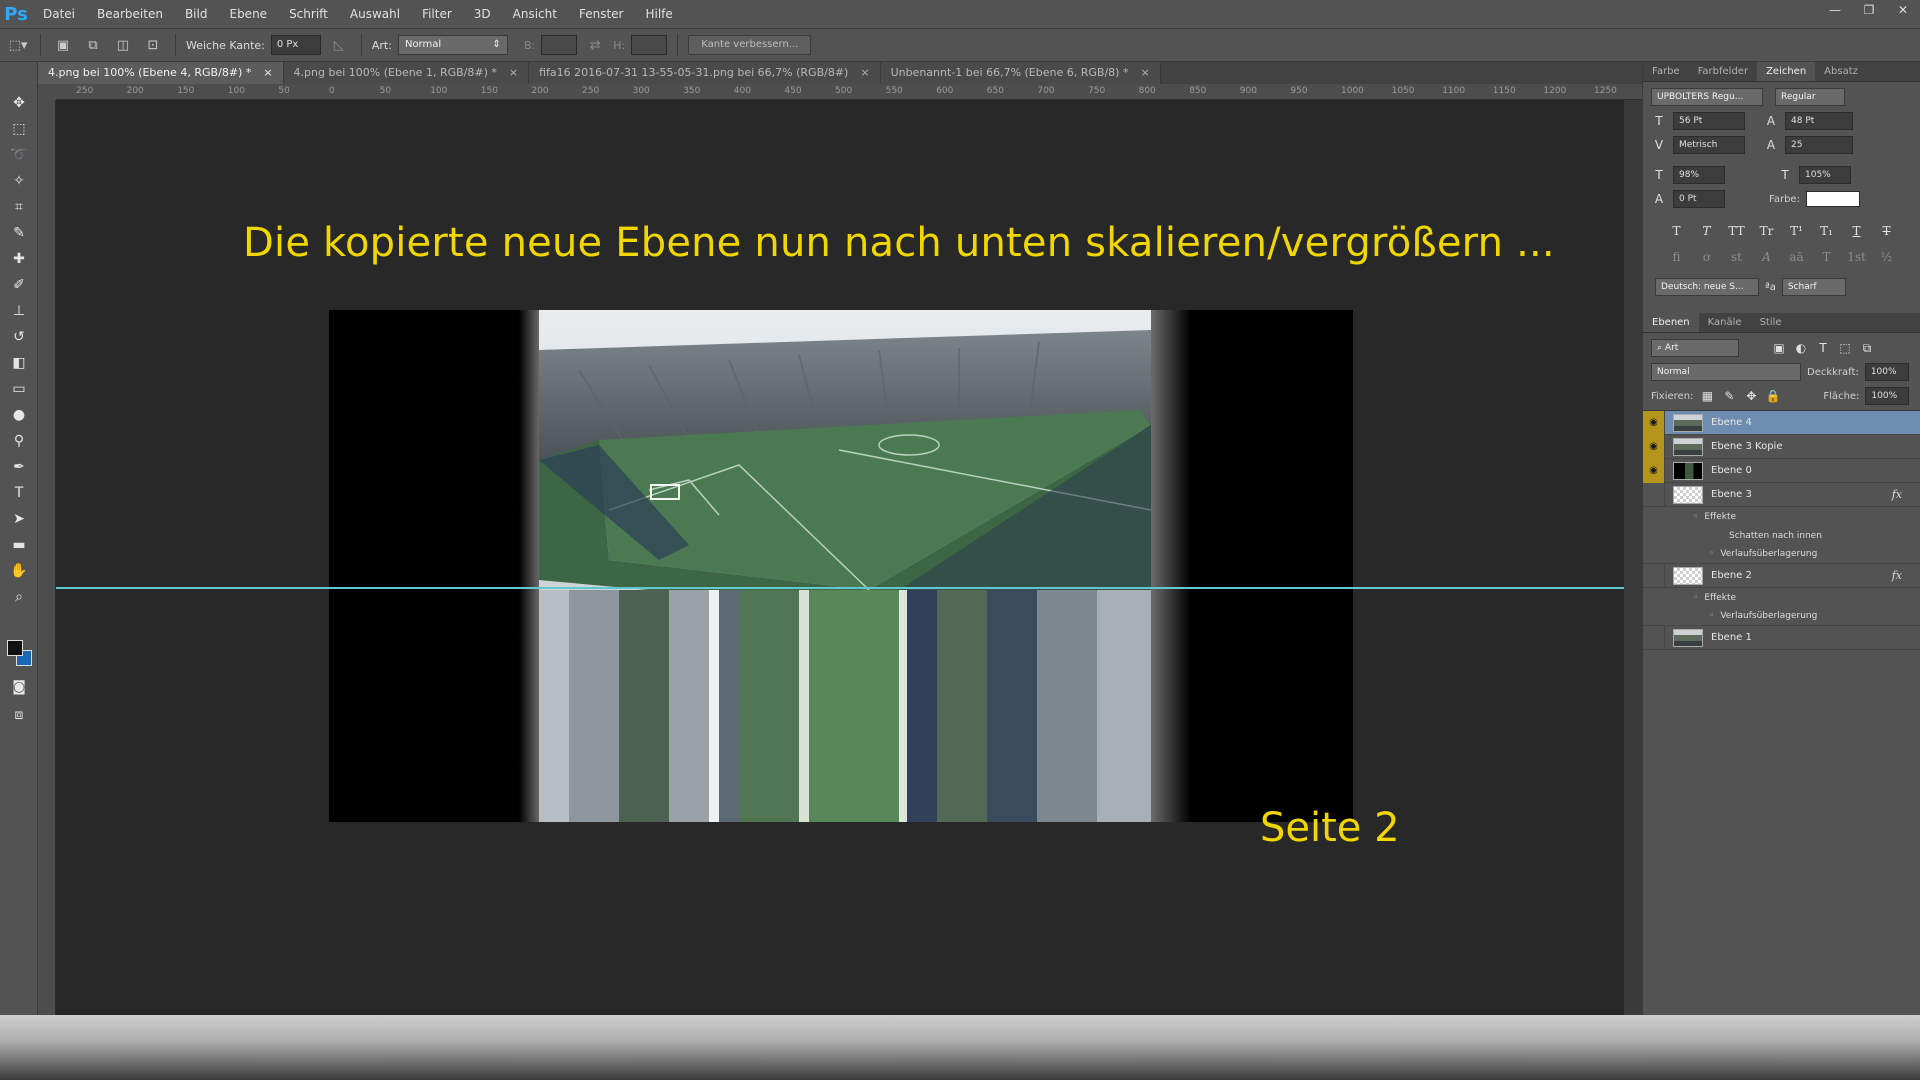 This screenshot has width=1920, height=1080. I want to click on layer-filter-select: ⌕ Art, so click(1695, 348).